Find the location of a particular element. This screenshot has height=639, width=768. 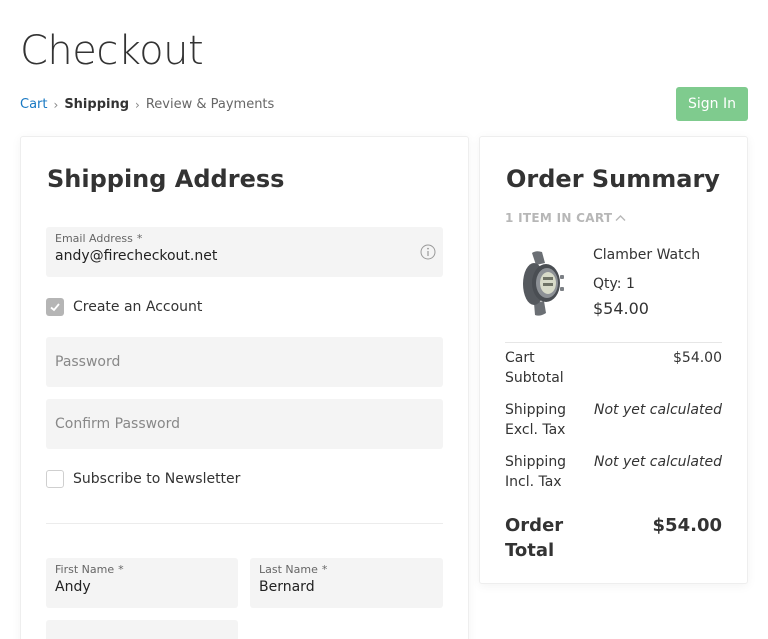

email-field: Email Address * andy@firecheckout.net is located at coordinates (244, 252).